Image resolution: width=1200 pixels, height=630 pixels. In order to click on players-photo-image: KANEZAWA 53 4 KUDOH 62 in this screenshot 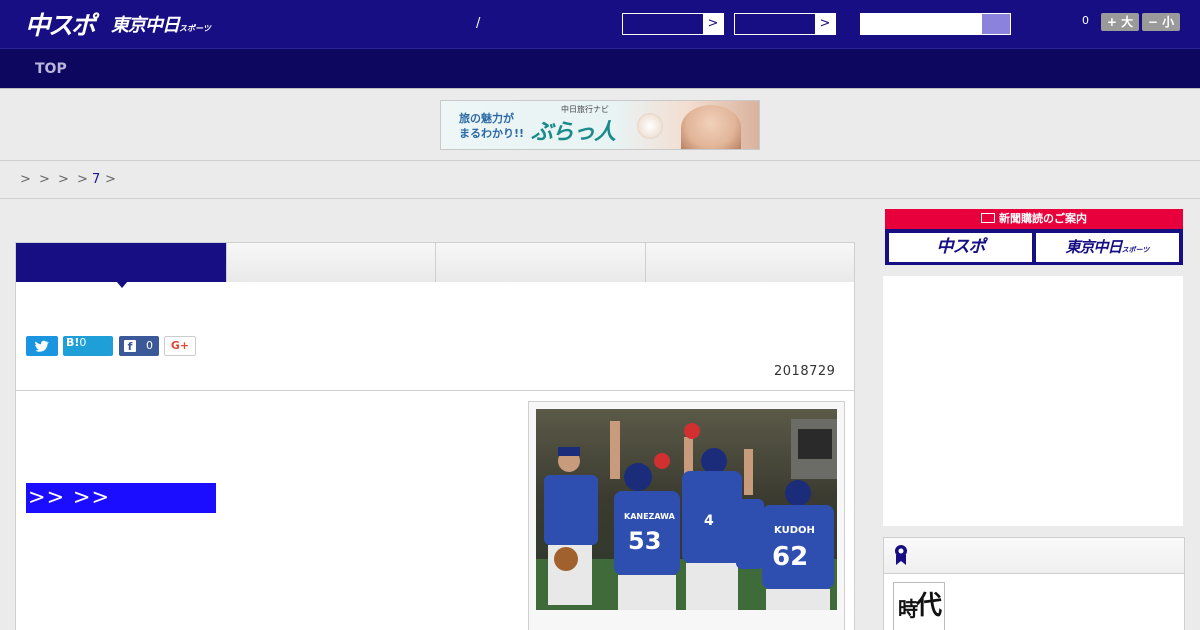, I will do `click(686, 509)`.